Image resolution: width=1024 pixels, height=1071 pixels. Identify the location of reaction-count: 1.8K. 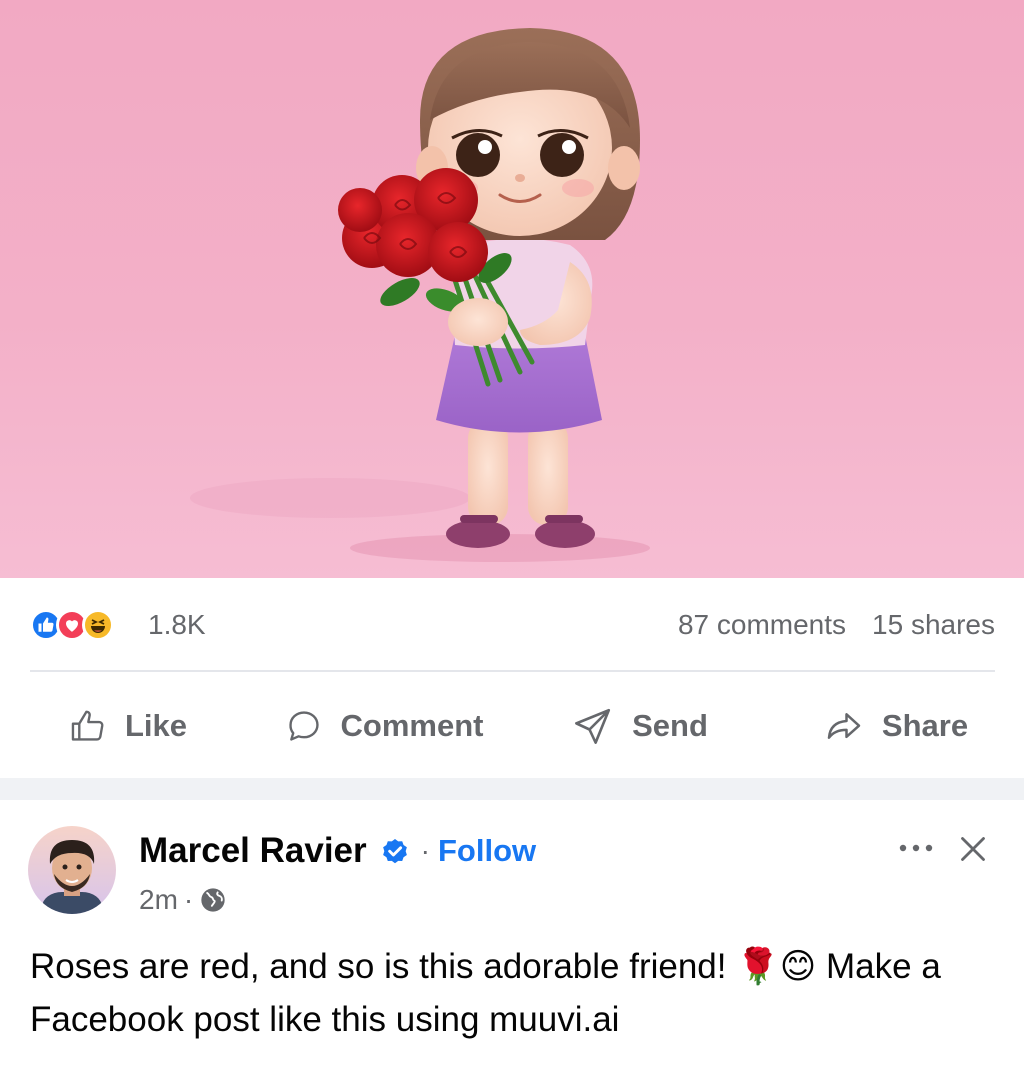
(177, 625).